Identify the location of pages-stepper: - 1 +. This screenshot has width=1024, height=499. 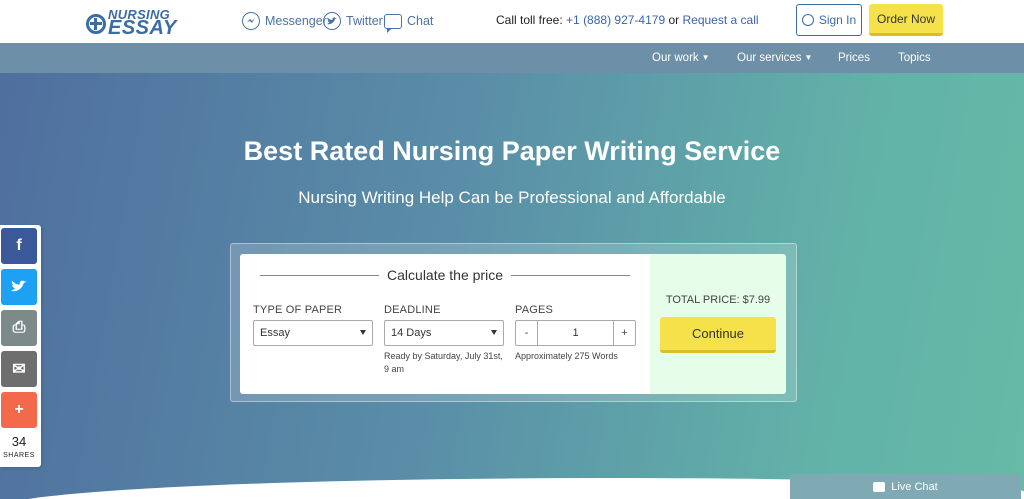
(575, 333).